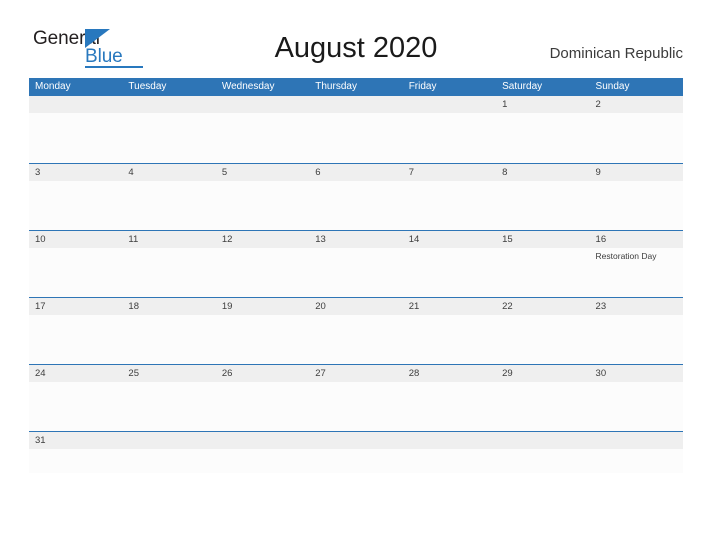  What do you see at coordinates (543, 197) in the screenshot?
I see `calendar-day-cell: 8` at bounding box center [543, 197].